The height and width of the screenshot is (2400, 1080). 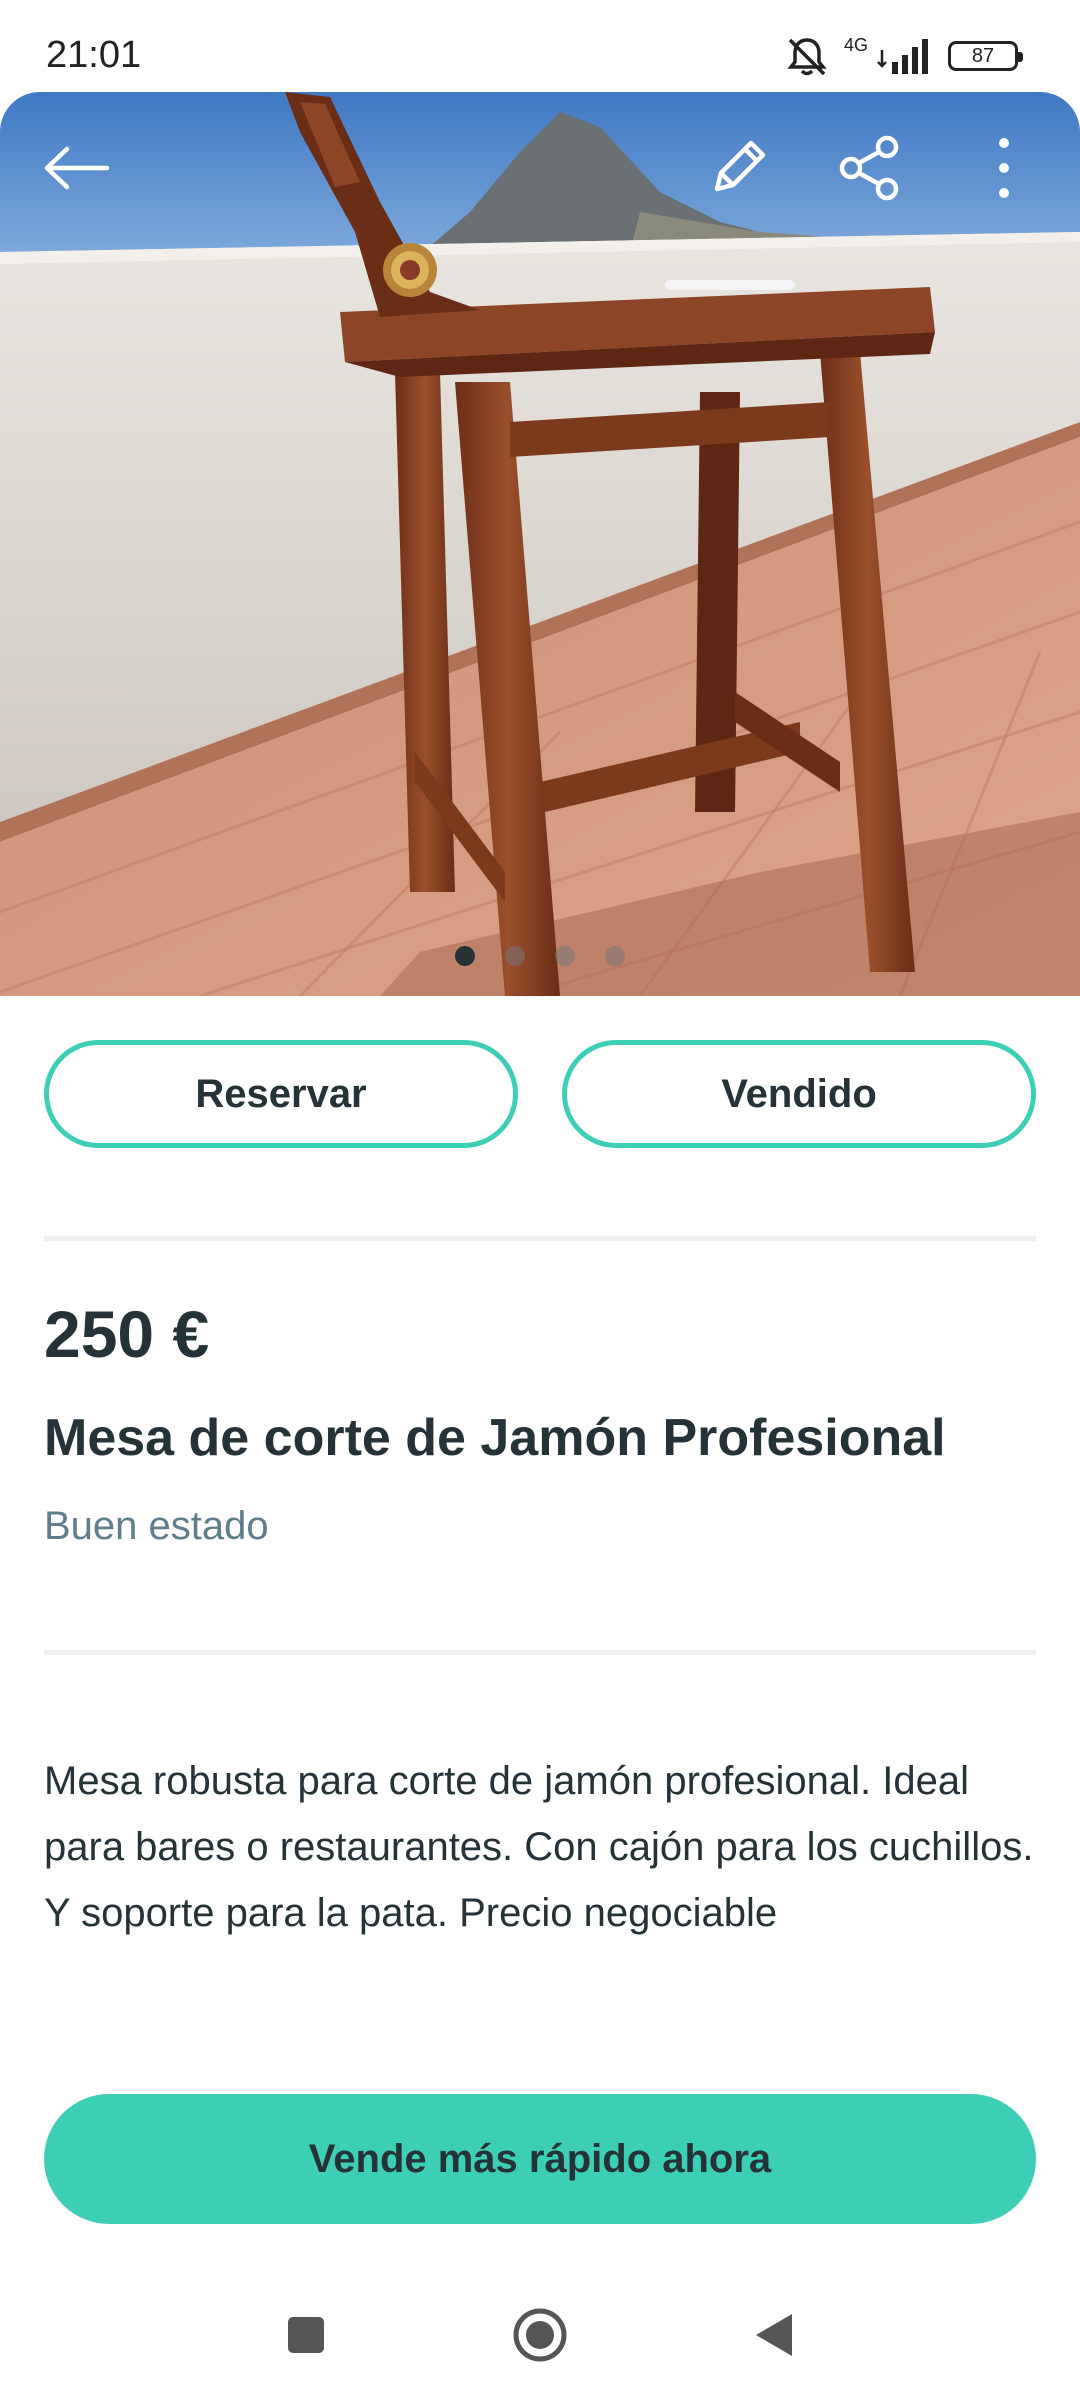 What do you see at coordinates (495, 1438) in the screenshot?
I see `listing-title: Mesa de corte de Jamón Profesional` at bounding box center [495, 1438].